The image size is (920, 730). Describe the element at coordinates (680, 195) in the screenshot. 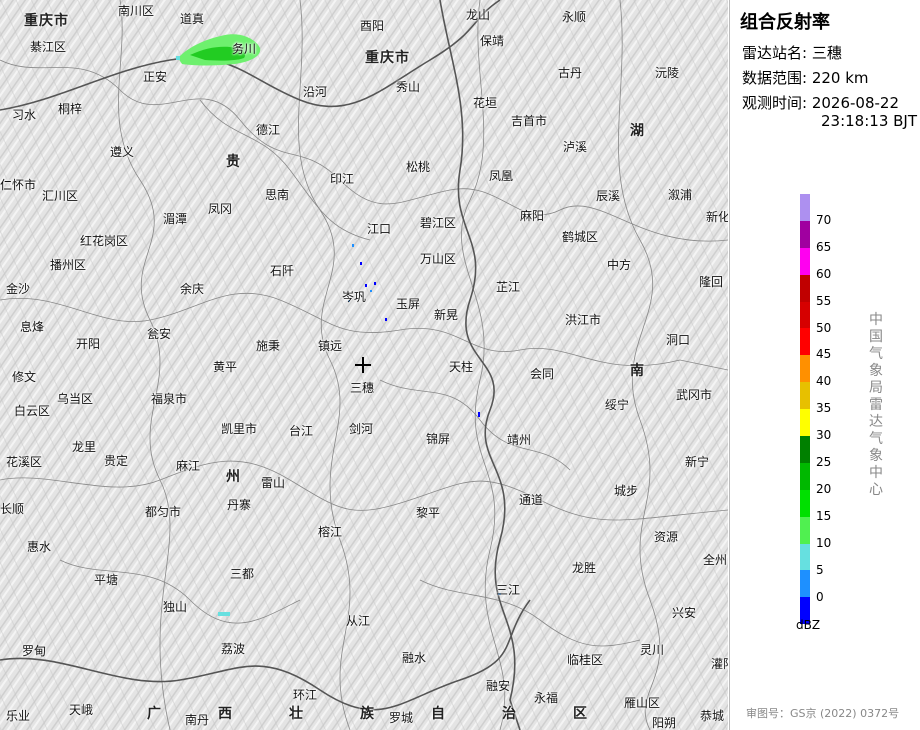

I see `place-label: 溆浦` at that location.